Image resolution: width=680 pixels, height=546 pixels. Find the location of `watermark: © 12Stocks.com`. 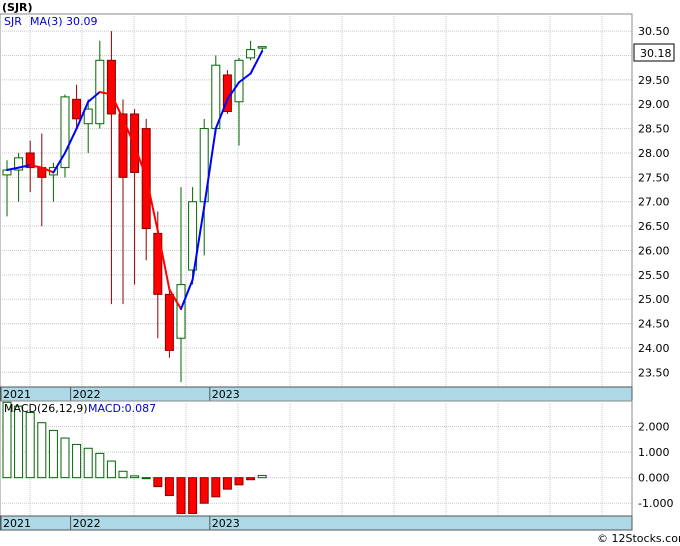

watermark: © 12Stocks.com is located at coordinates (638, 538).